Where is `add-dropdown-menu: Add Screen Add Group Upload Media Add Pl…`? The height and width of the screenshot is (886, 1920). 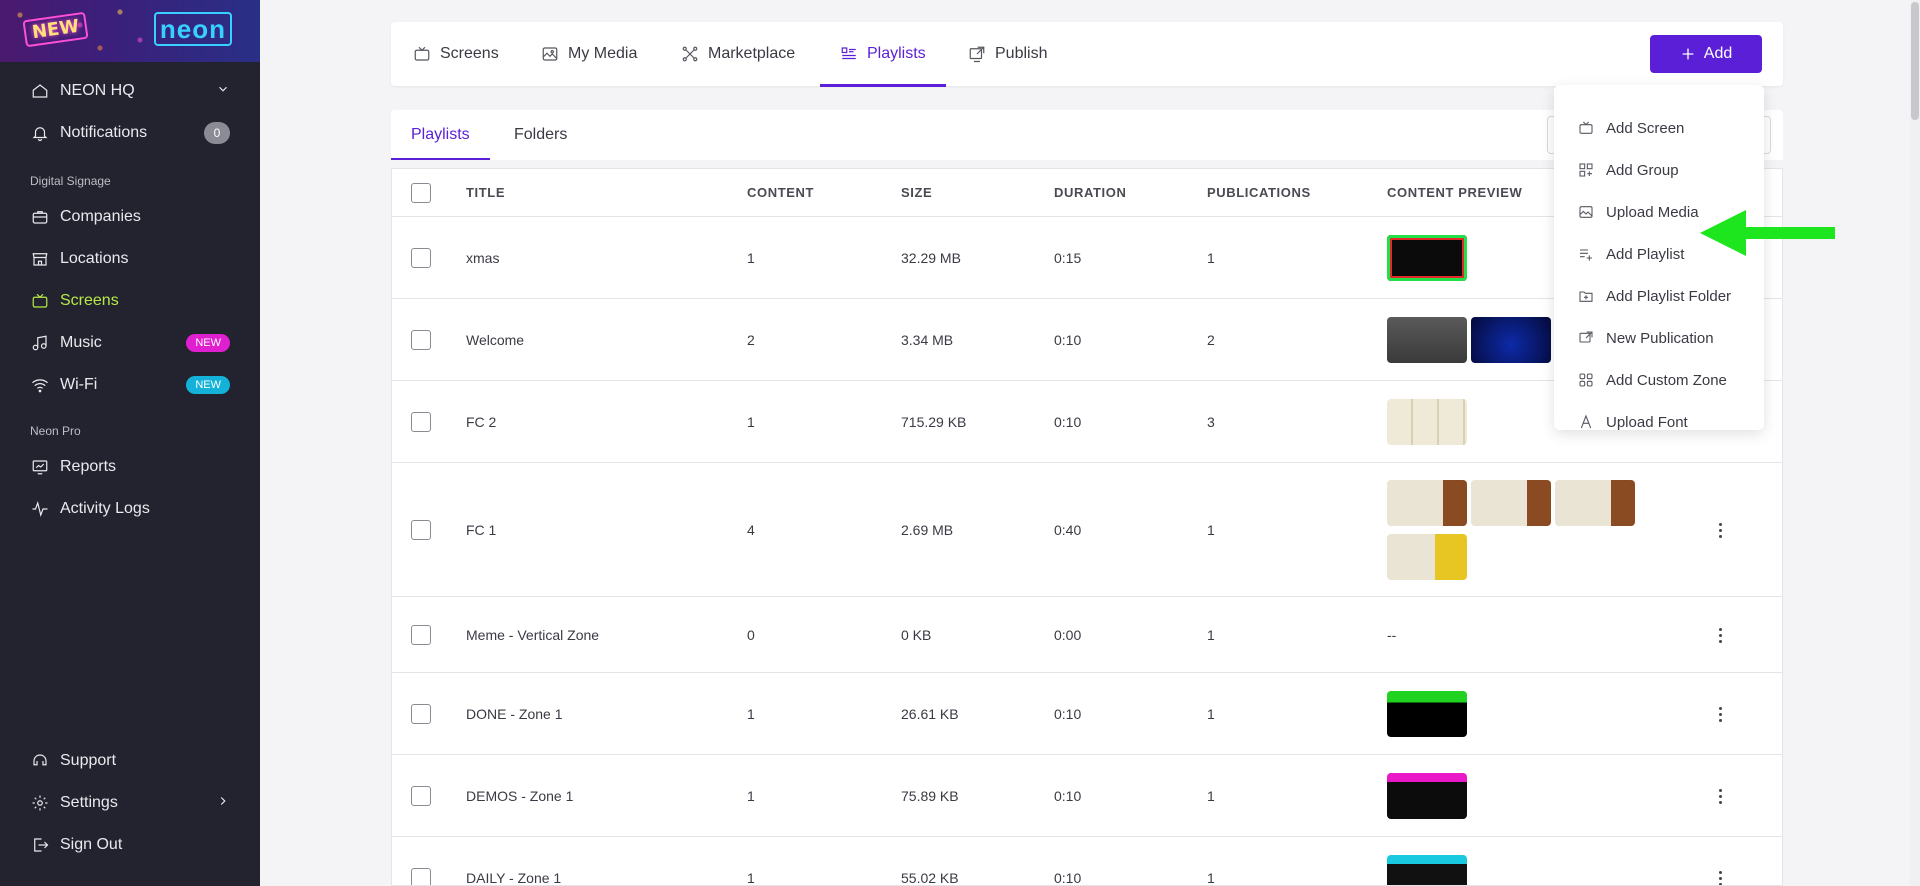 add-dropdown-menu: Add Screen Add Group Upload Media Add Pl… is located at coordinates (1659, 258).